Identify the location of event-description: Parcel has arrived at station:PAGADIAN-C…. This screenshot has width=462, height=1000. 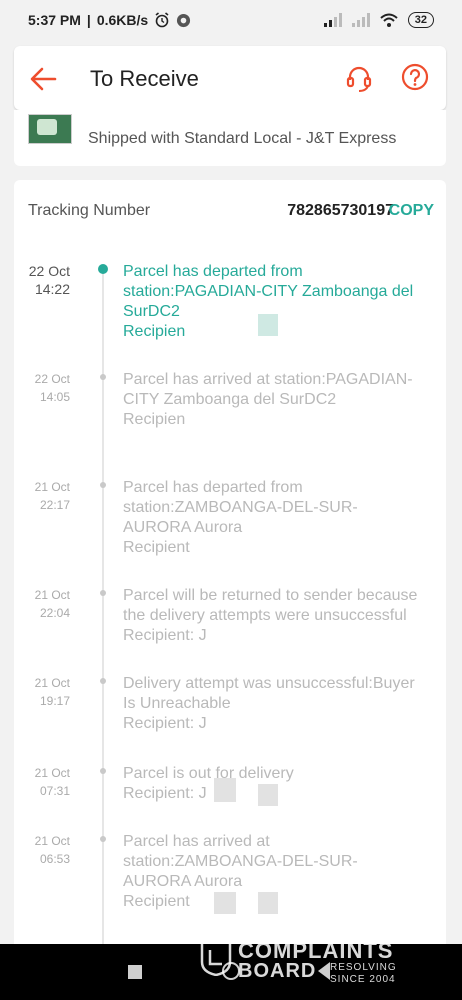
(268, 389).